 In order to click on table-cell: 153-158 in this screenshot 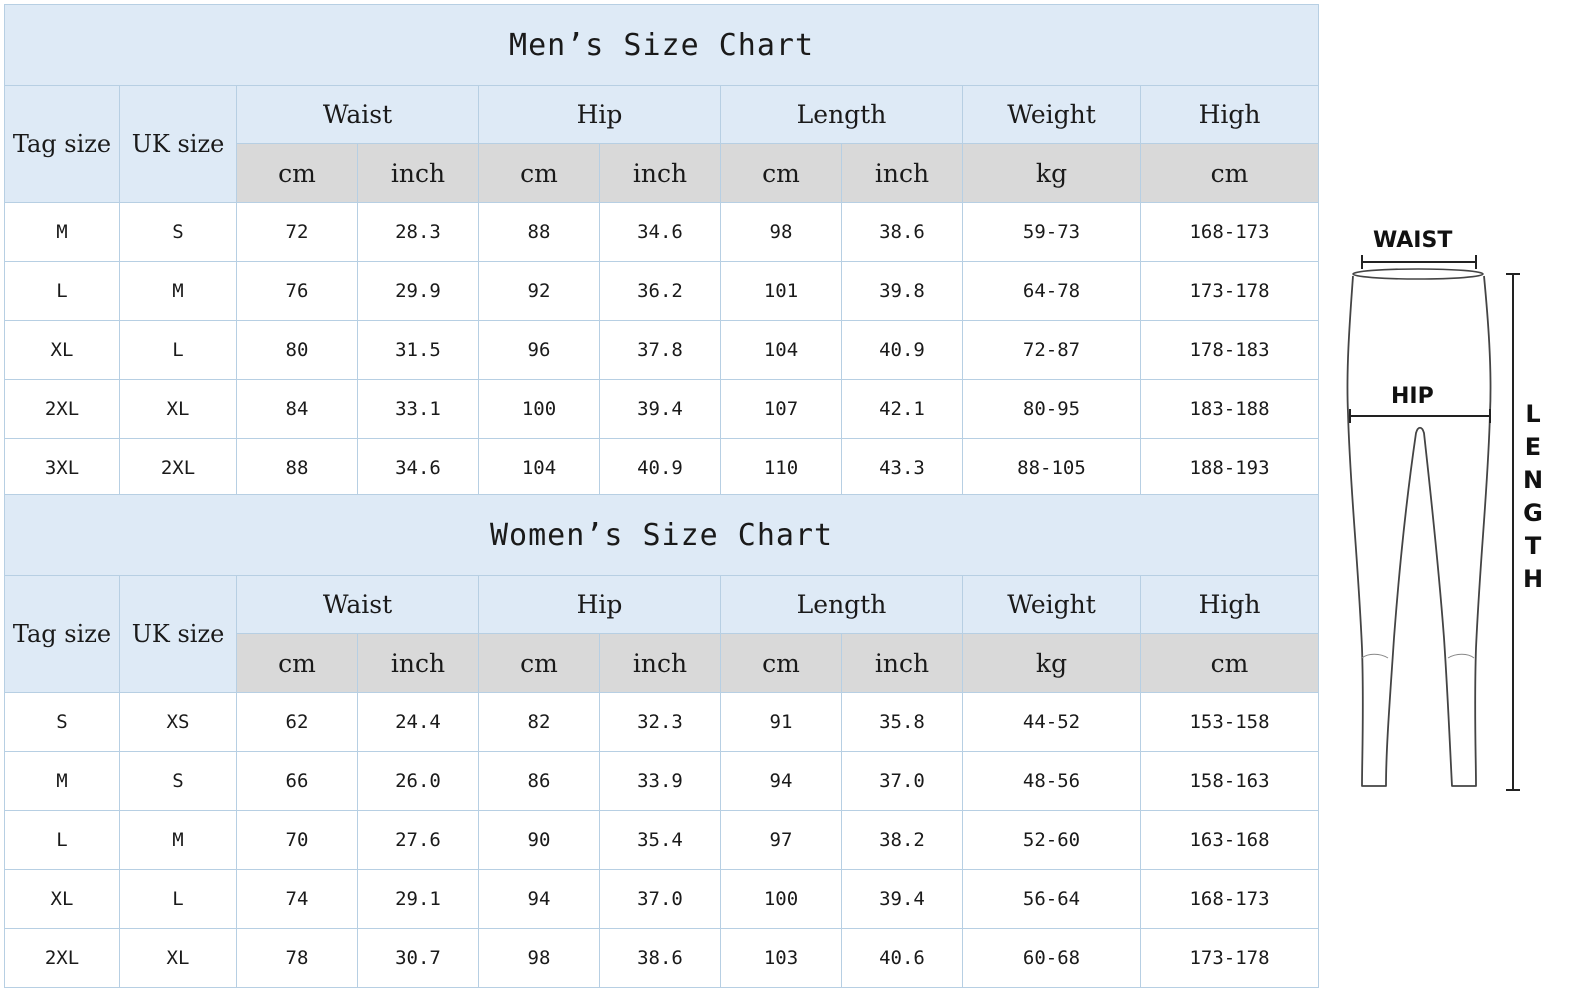, I will do `click(1229, 722)`.